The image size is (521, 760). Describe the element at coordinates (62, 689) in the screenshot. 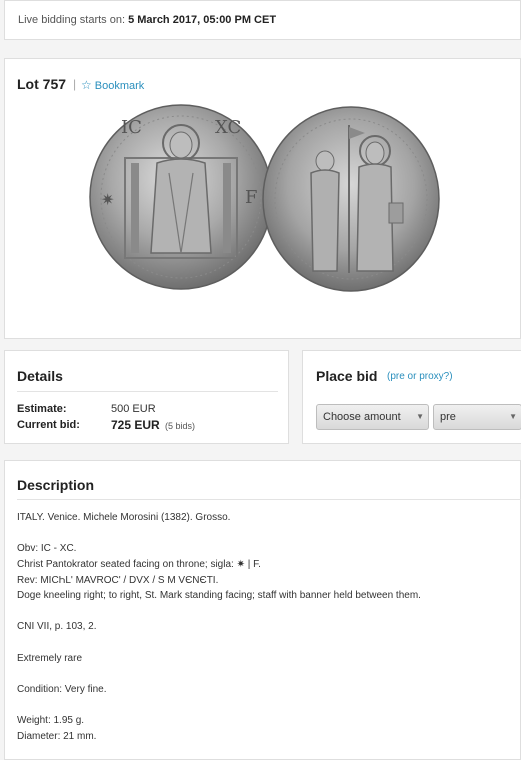

I see `description-line: Condition: Very fine.` at that location.